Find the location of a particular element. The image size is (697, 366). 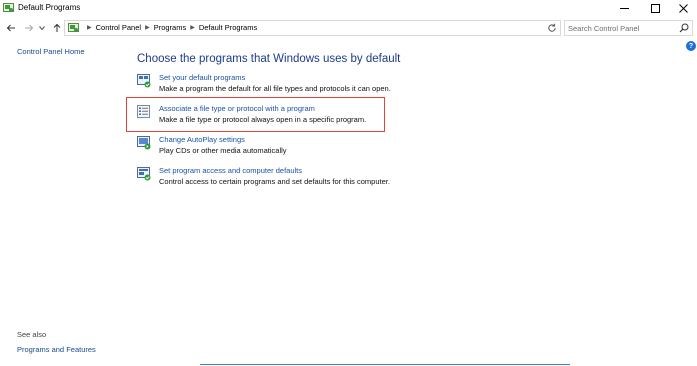

program-access-icon is located at coordinates (144, 174).